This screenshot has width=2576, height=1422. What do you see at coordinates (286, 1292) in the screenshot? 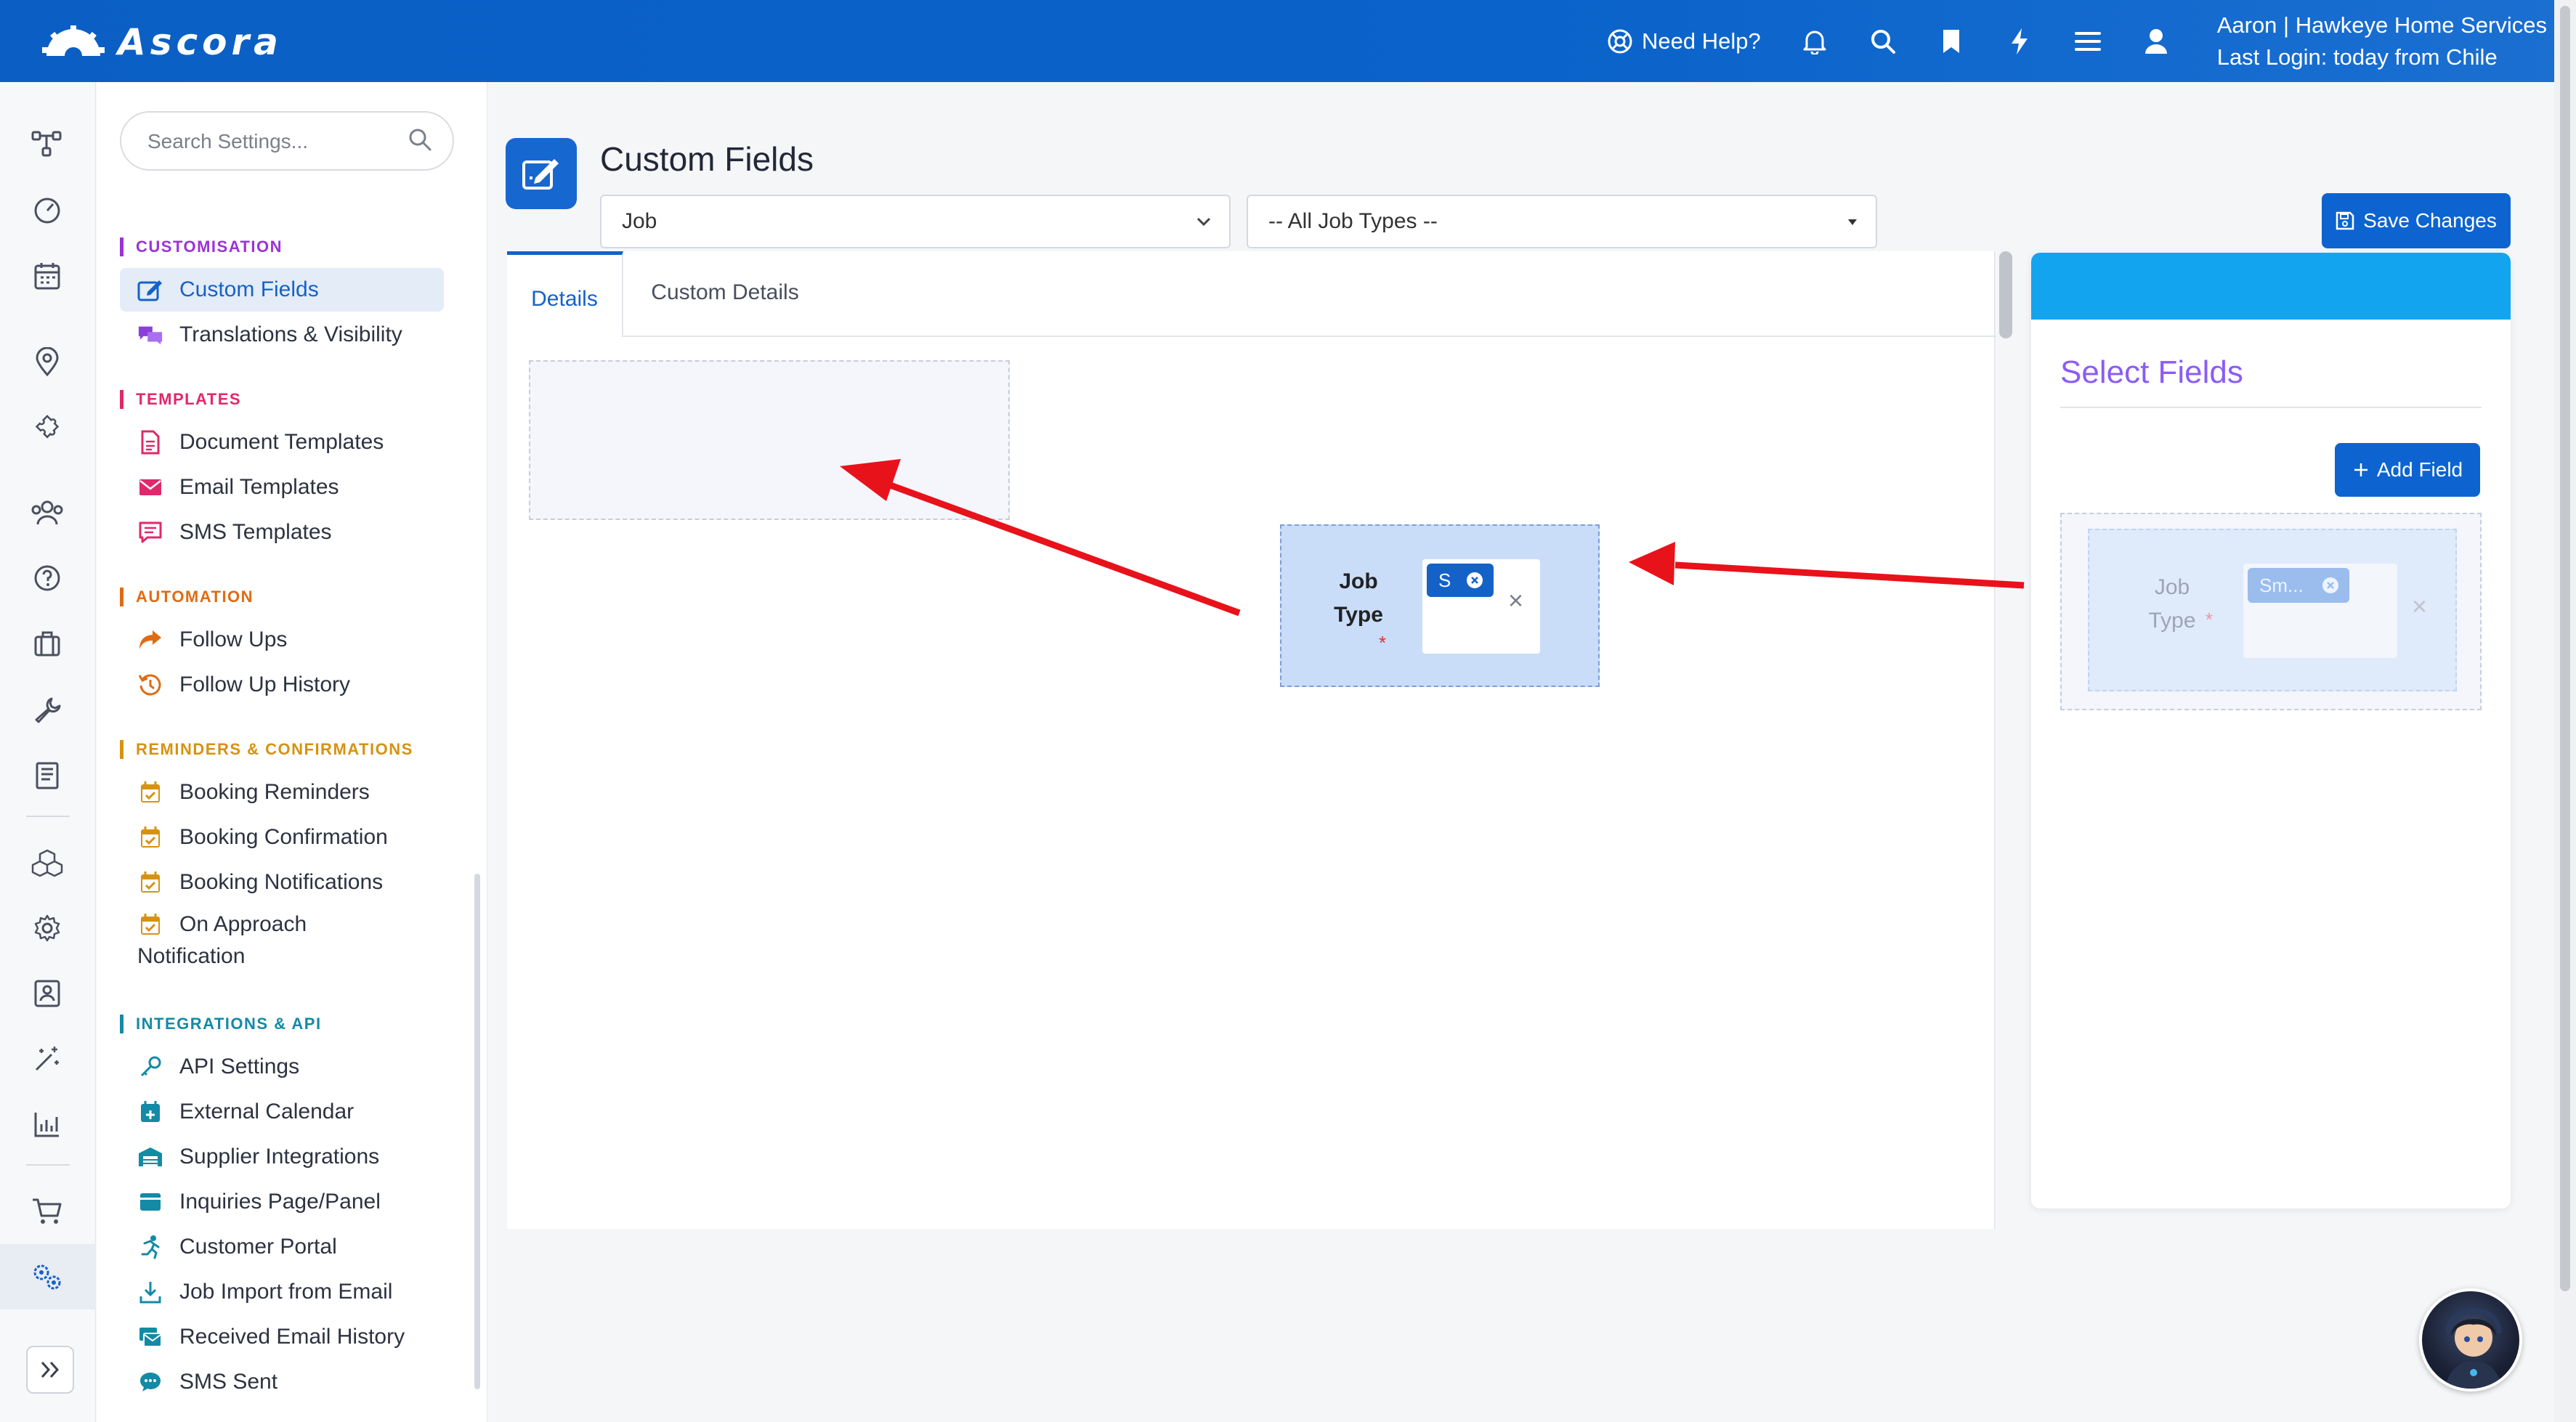
I see `sidebar-item-label: Job Import from Email` at bounding box center [286, 1292].